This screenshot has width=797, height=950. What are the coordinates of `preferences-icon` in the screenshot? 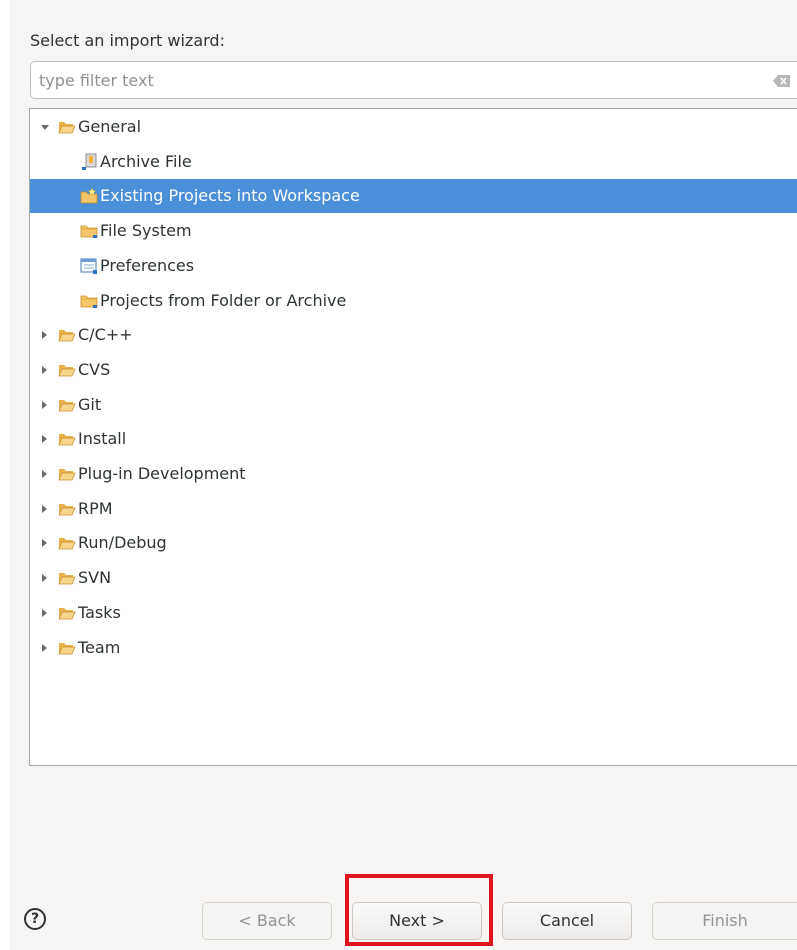 It's located at (89, 266).